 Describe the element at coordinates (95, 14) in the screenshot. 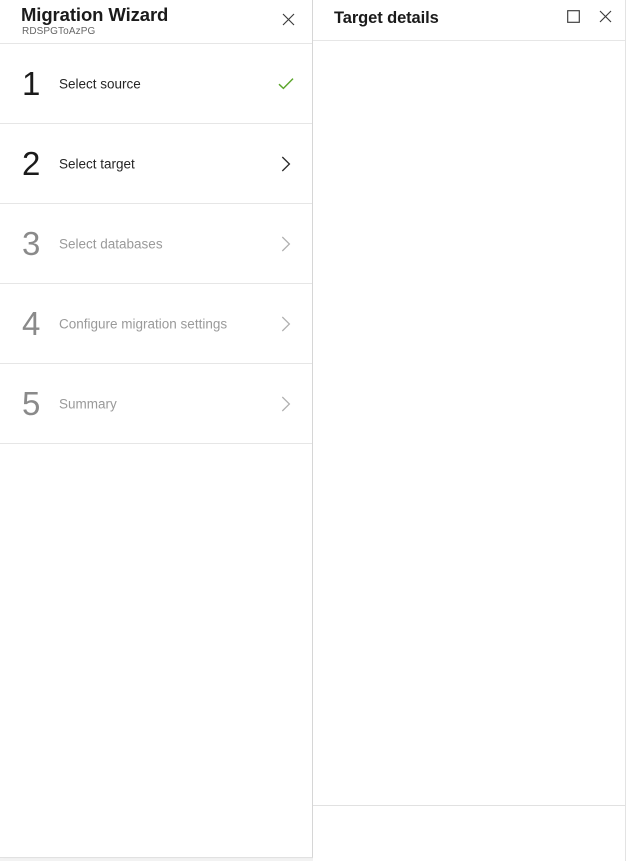

I see `page-title: Migration Wizard` at that location.